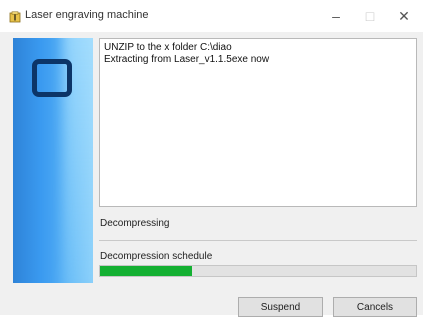 This screenshot has width=423, height=317. I want to click on progress-bar-fill, so click(146, 271).